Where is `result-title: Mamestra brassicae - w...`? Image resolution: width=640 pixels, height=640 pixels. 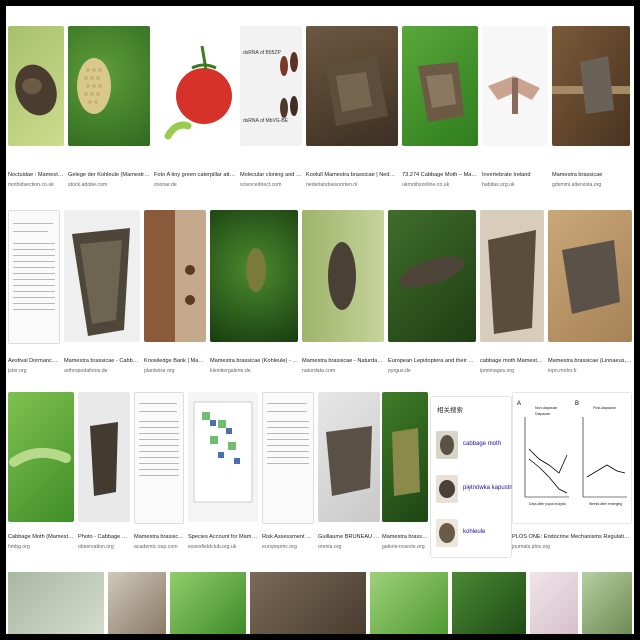 result-title: Mamestra brassicae - w... is located at coordinates (405, 537).